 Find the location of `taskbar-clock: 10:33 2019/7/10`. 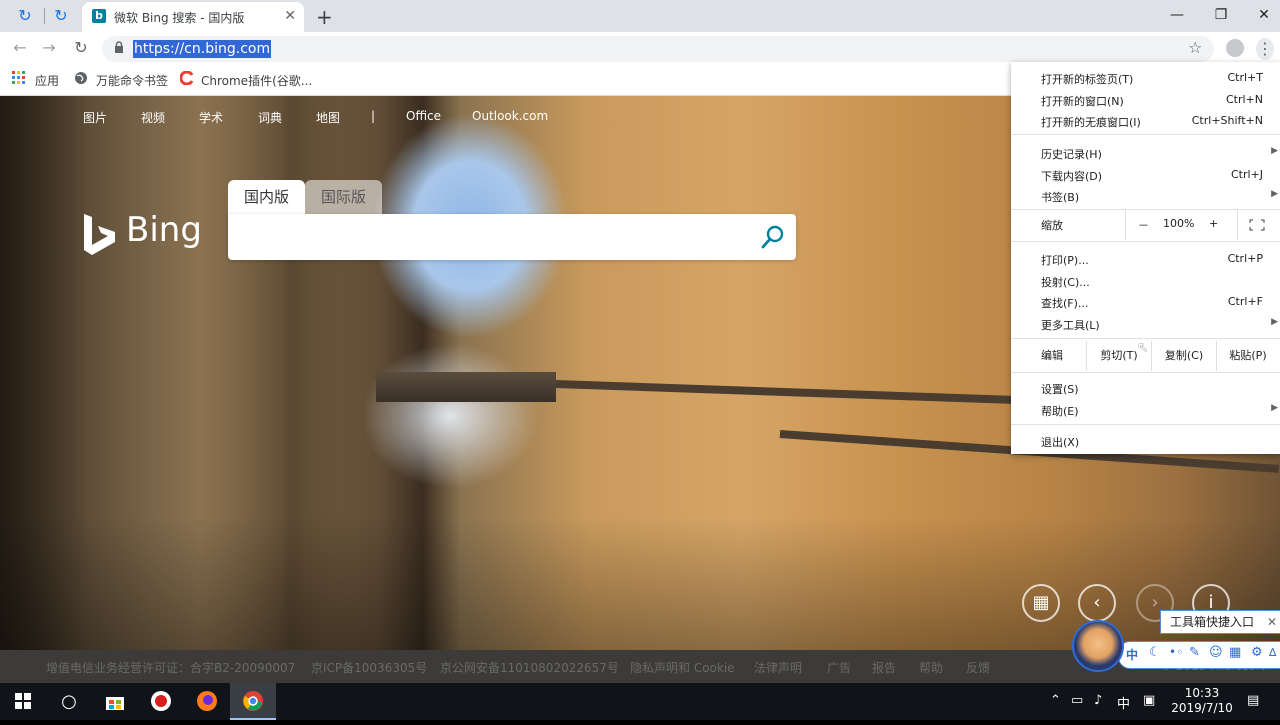

taskbar-clock: 10:33 2019/7/10 is located at coordinates (1202, 701).